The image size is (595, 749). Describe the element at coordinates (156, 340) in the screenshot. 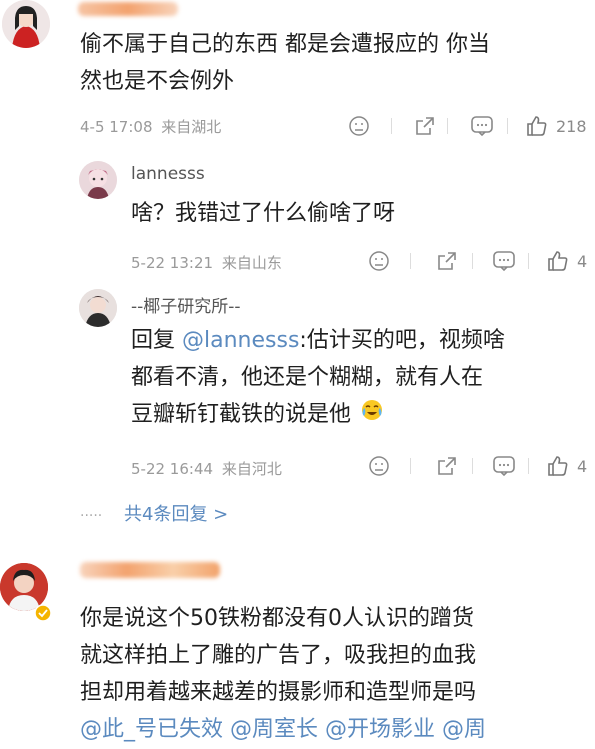

I see `reply-prefix: 回复` at that location.